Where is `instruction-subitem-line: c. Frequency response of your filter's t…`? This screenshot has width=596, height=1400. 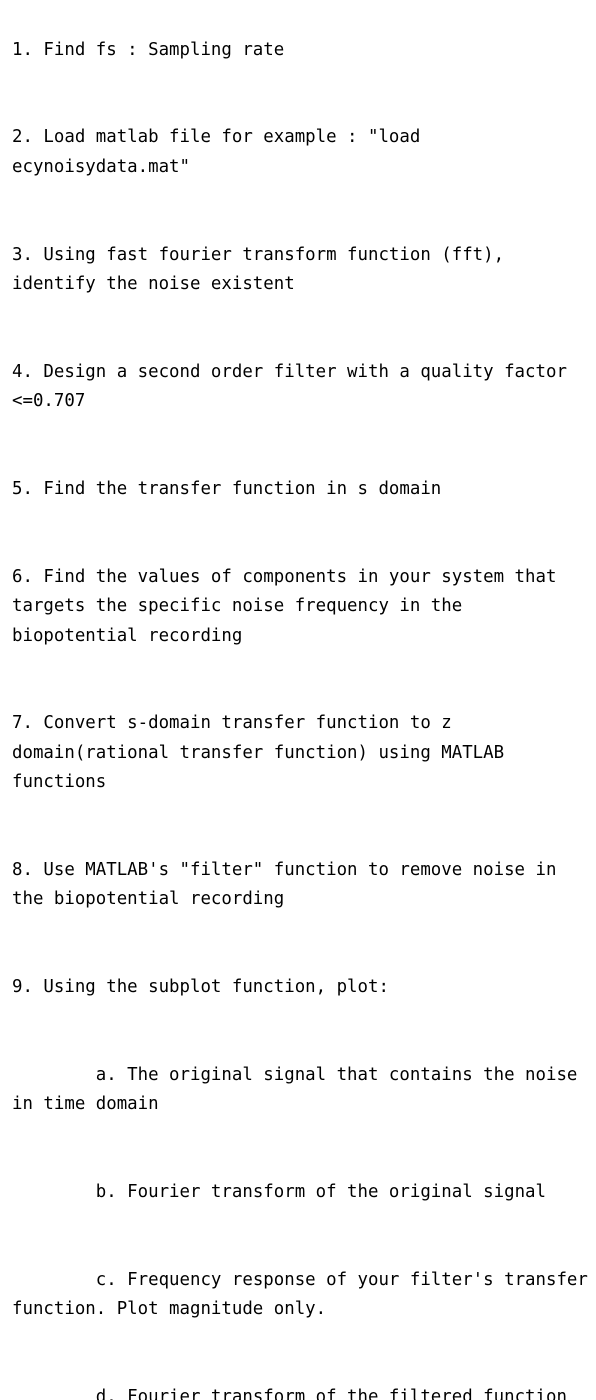
instruction-subitem-line: c. Frequency response of your filter's t… is located at coordinates (300, 1295).